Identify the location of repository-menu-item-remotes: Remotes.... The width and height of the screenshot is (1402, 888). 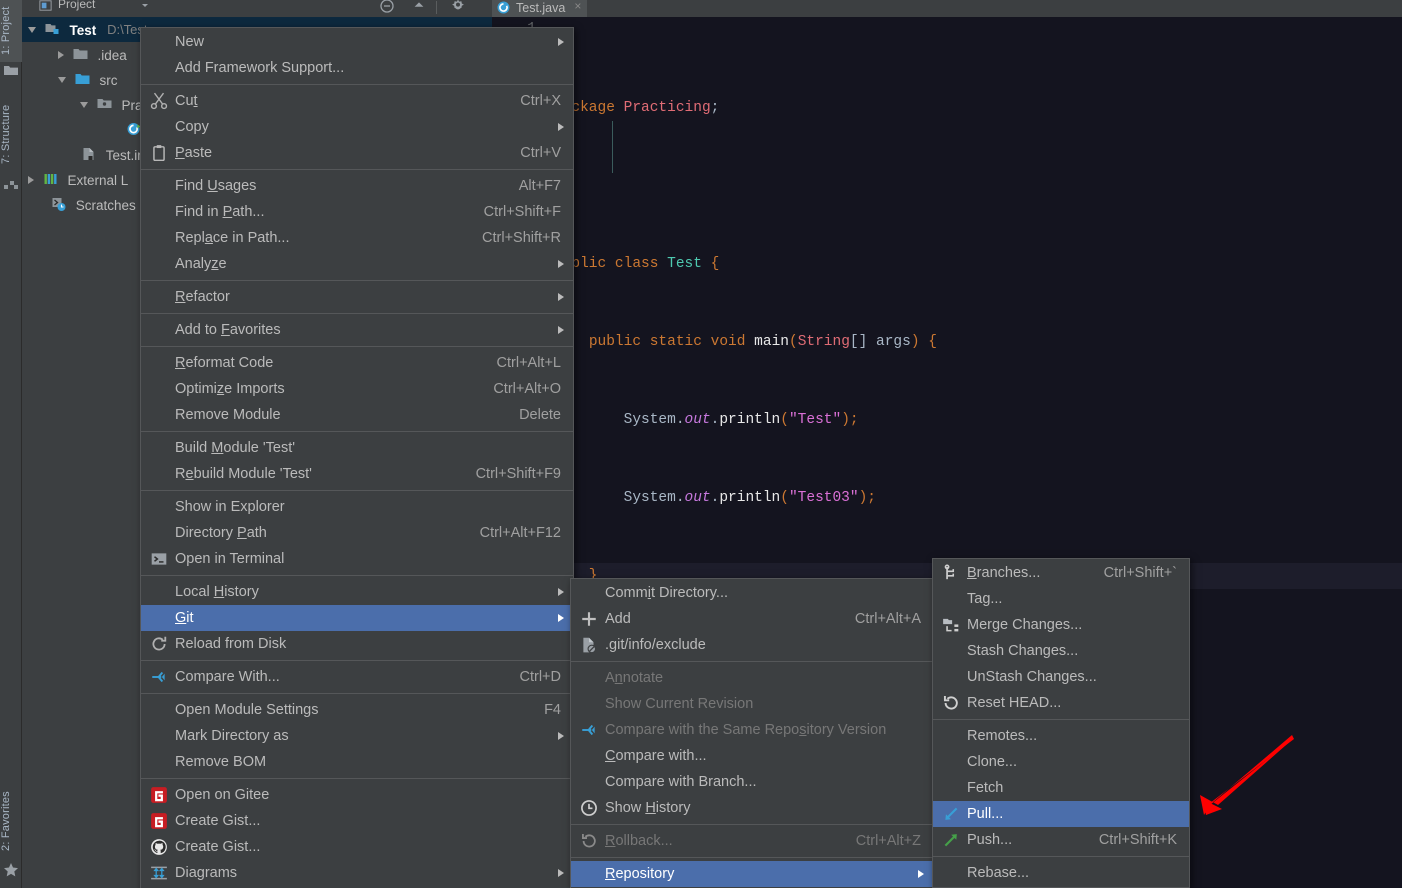
(1061, 736).